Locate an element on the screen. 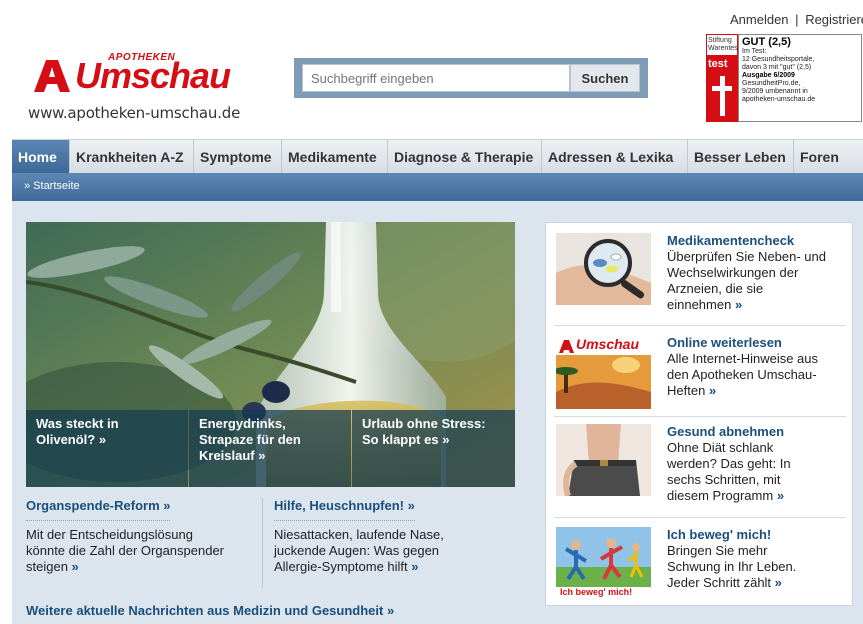 The width and height of the screenshot is (863, 624). pharmacy-a-logo-icon is located at coordinates (52, 76).